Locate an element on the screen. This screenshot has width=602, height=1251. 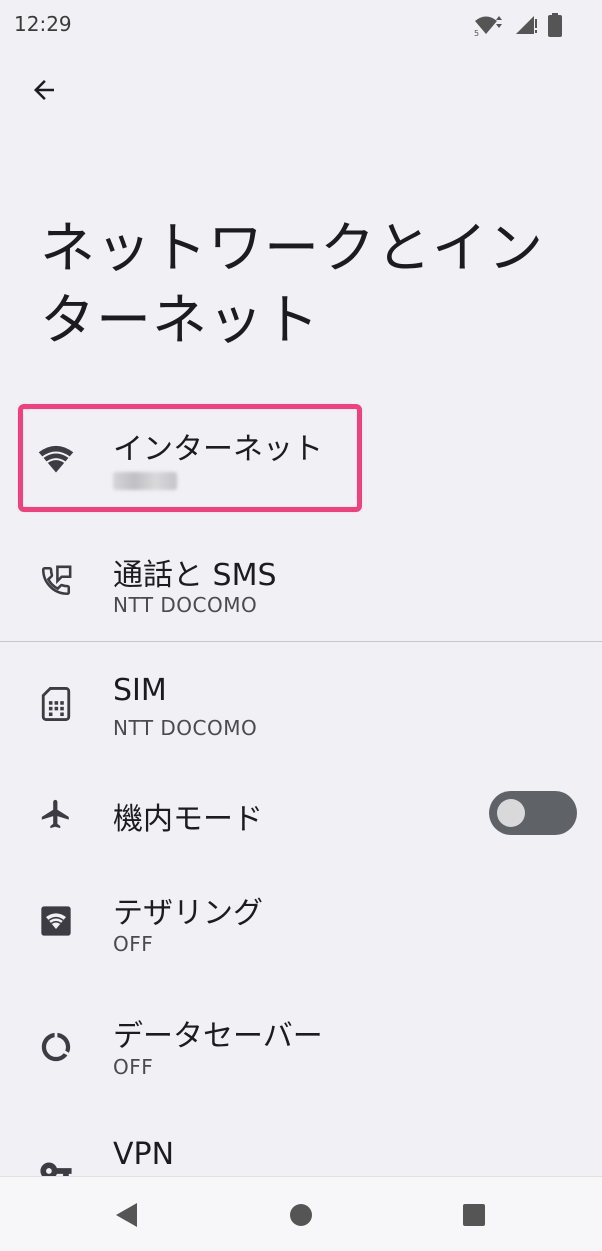
sim-card-icon is located at coordinates (56, 704).